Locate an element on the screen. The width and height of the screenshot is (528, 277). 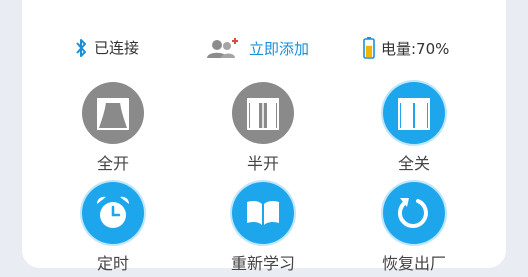
full-open-button: 全开 is located at coordinates (113, 128).